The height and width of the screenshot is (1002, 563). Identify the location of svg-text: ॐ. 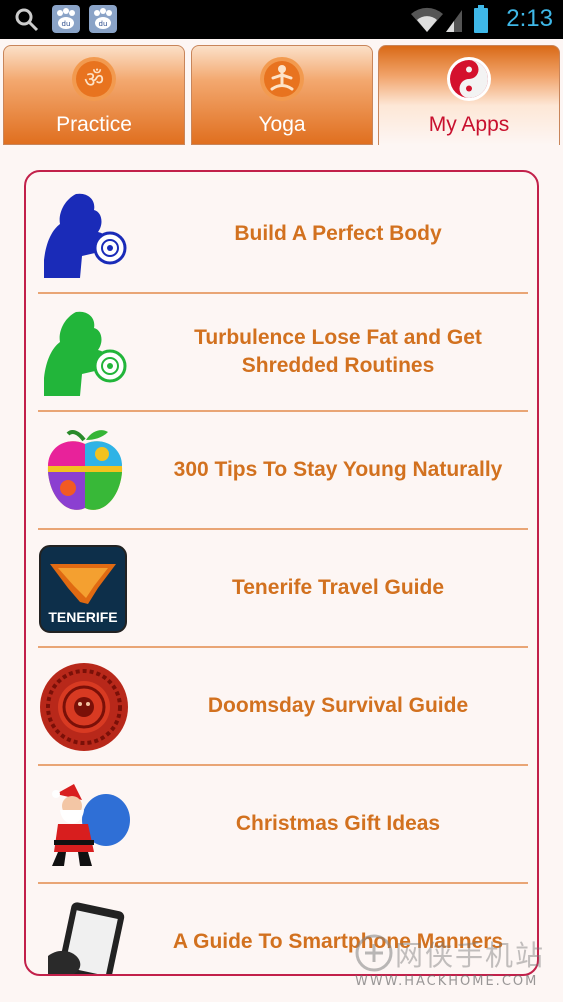
(94, 80).